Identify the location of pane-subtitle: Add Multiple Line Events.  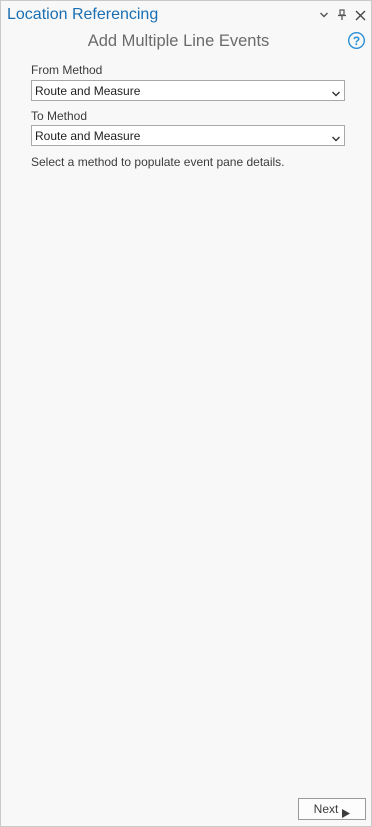
(178, 41).